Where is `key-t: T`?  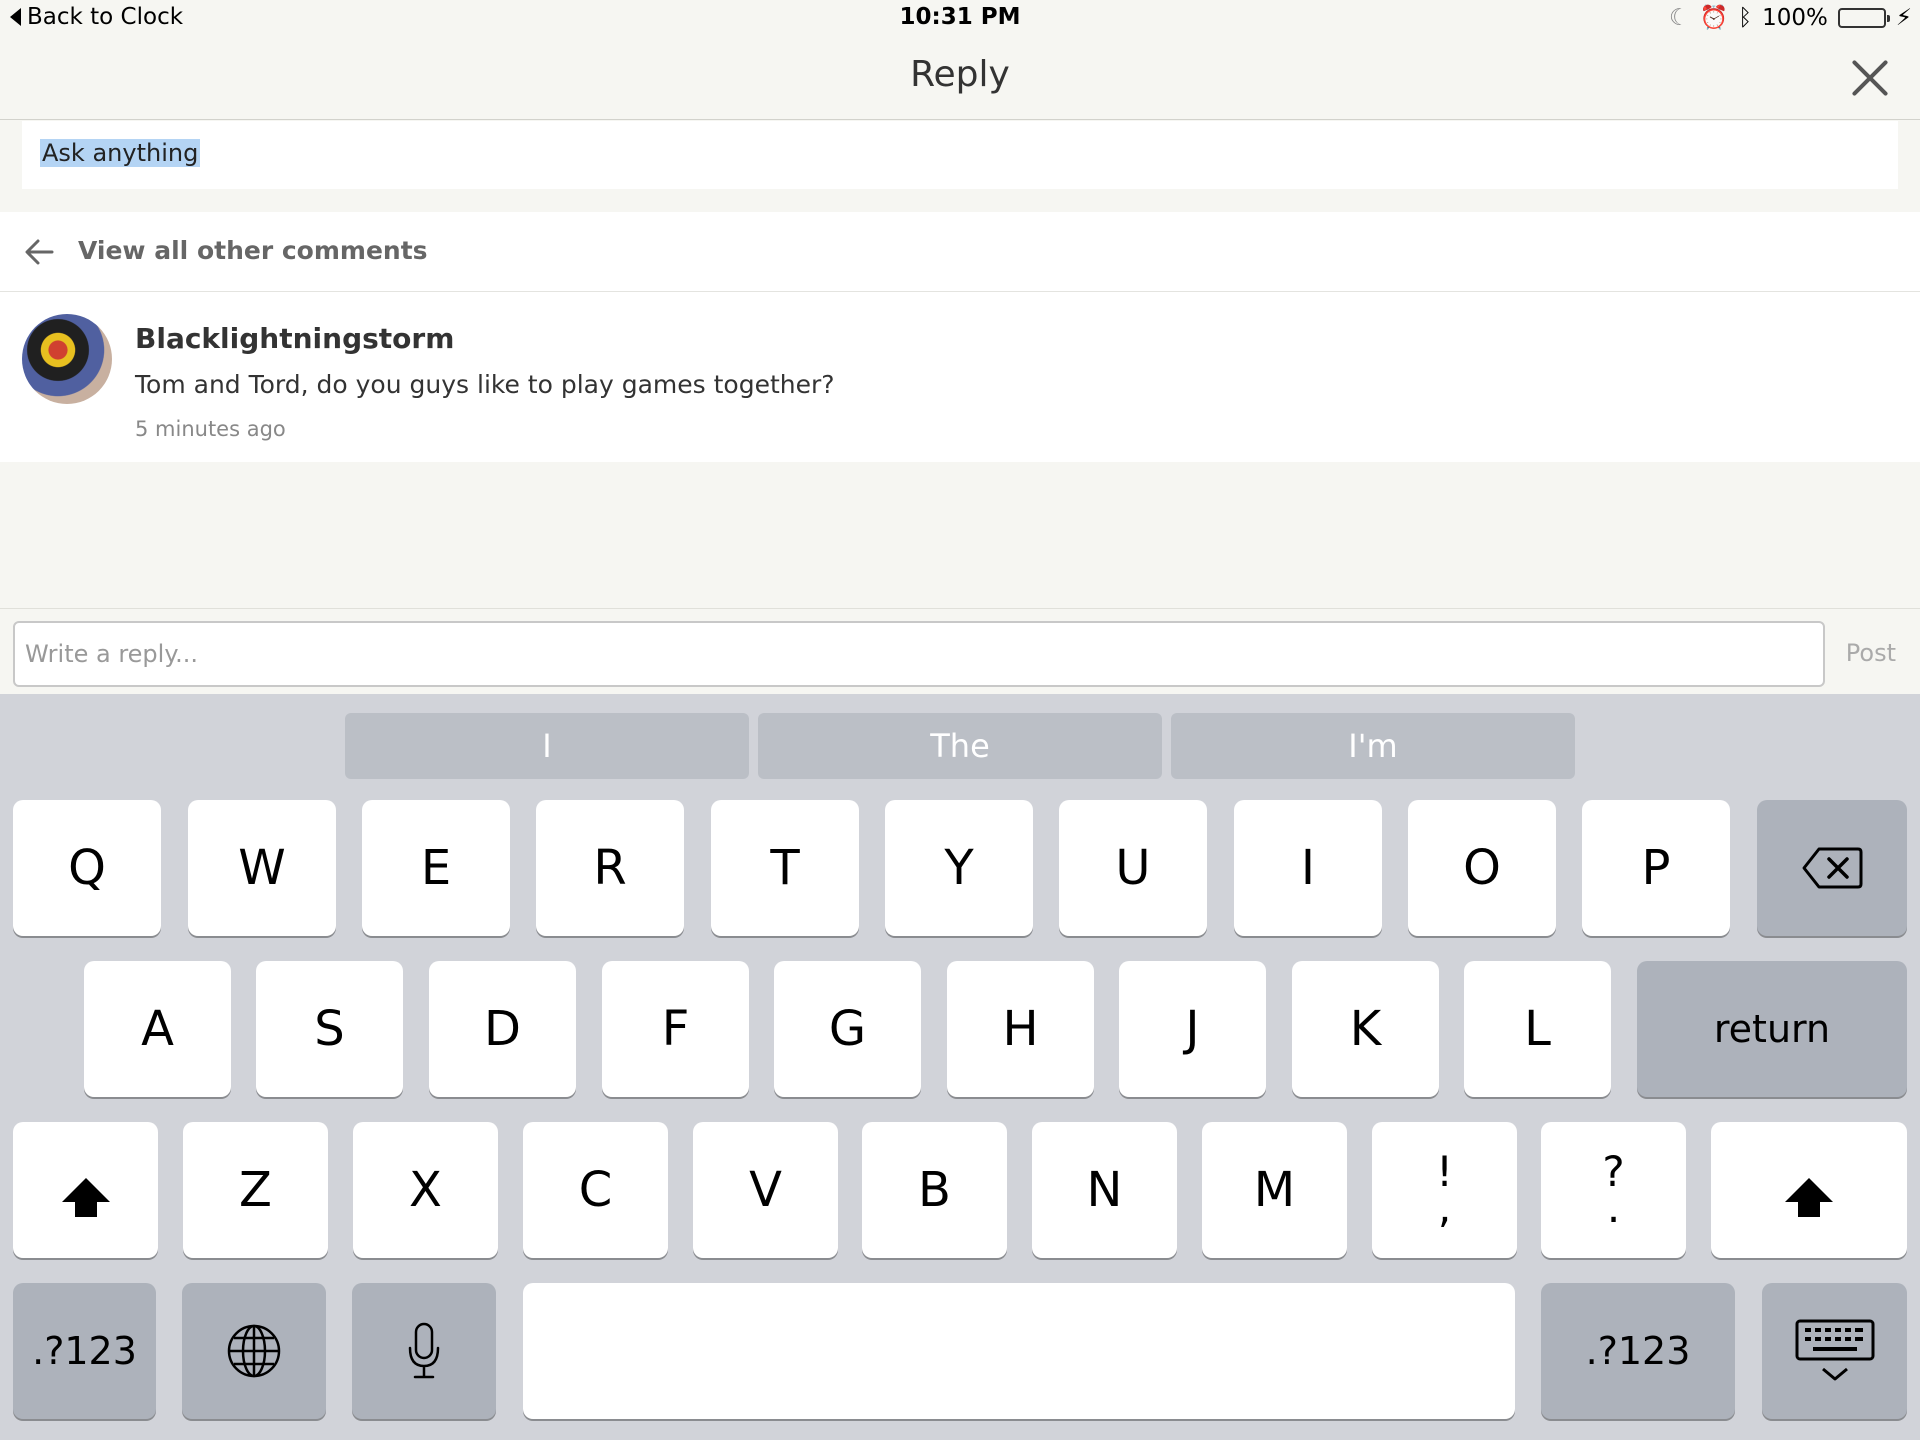
key-t: T is located at coordinates (785, 868).